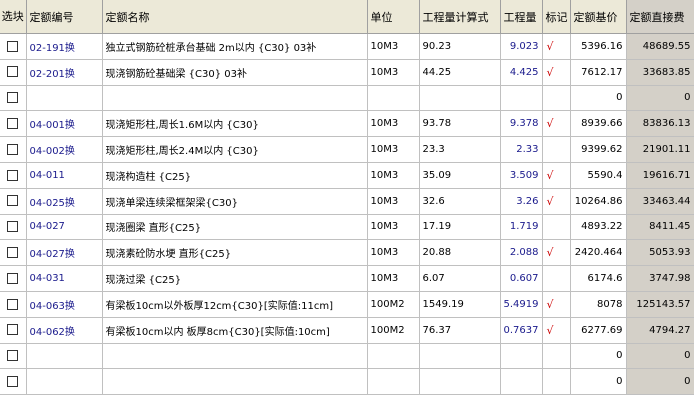 Image resolution: width=694 pixels, height=402 pixels. I want to click on cell-base-price: 7612.17, so click(598, 72).